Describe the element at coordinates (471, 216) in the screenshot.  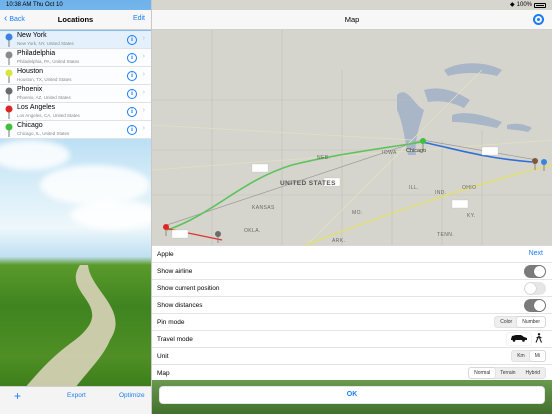
I see `map-label: KY.` at that location.